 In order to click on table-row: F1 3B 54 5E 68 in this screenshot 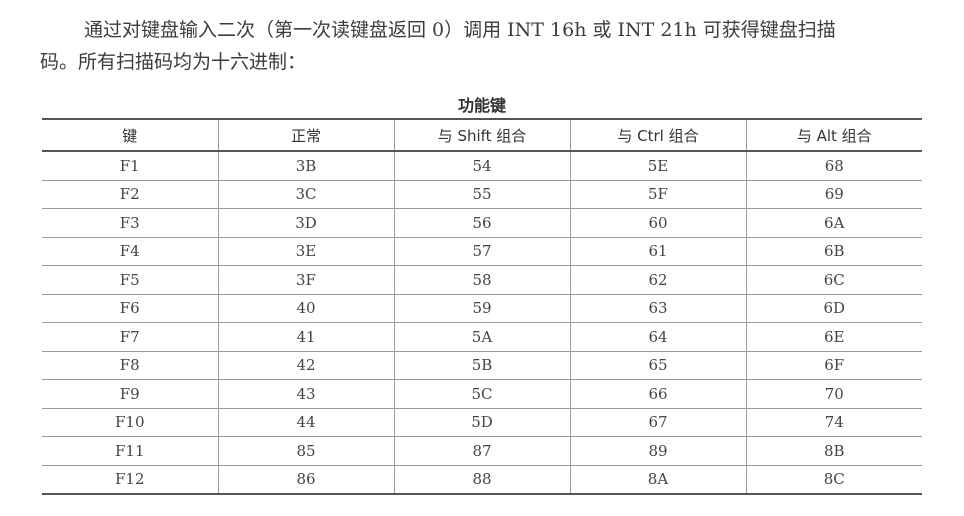, I will do `click(482, 166)`.